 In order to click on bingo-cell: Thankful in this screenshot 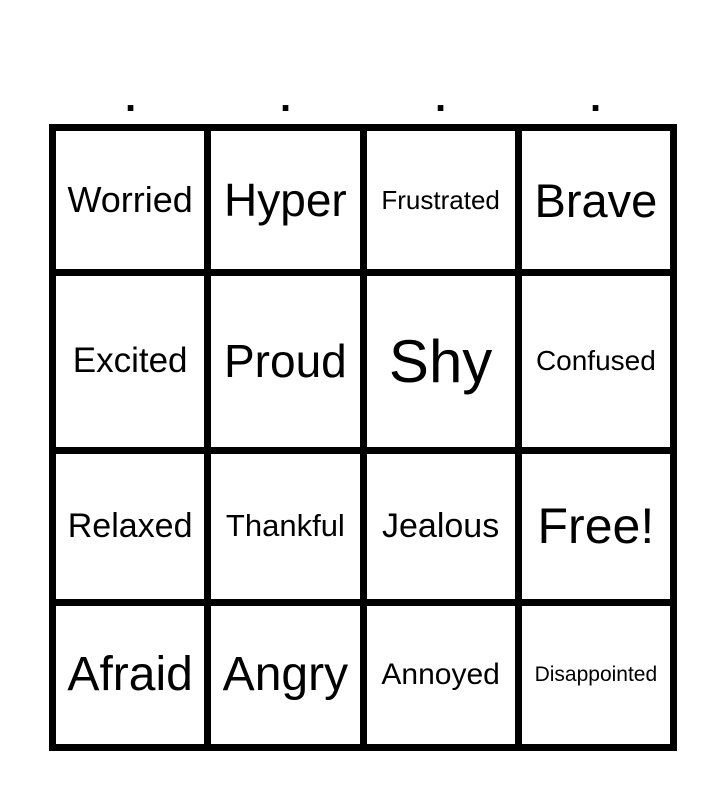, I will do `click(285, 526)`.